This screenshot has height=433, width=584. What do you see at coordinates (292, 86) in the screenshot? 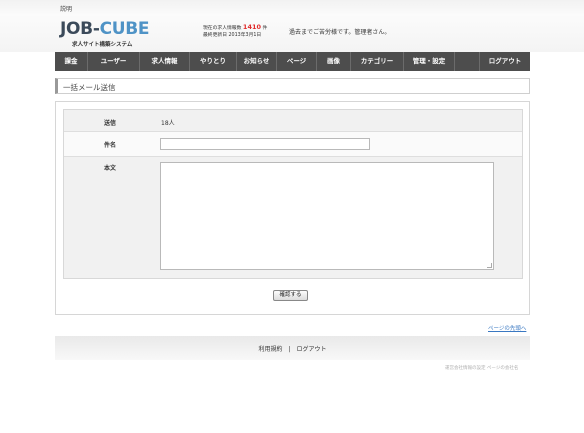
I see `page-title-box: 一括メール送信` at bounding box center [292, 86].